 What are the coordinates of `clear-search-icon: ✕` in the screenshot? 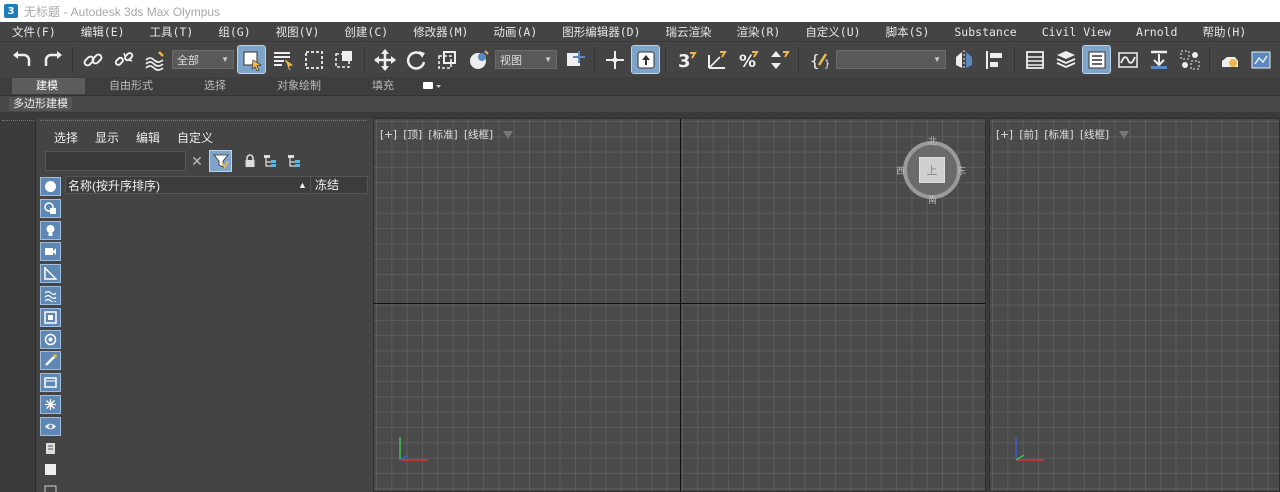 It's located at (197, 161).